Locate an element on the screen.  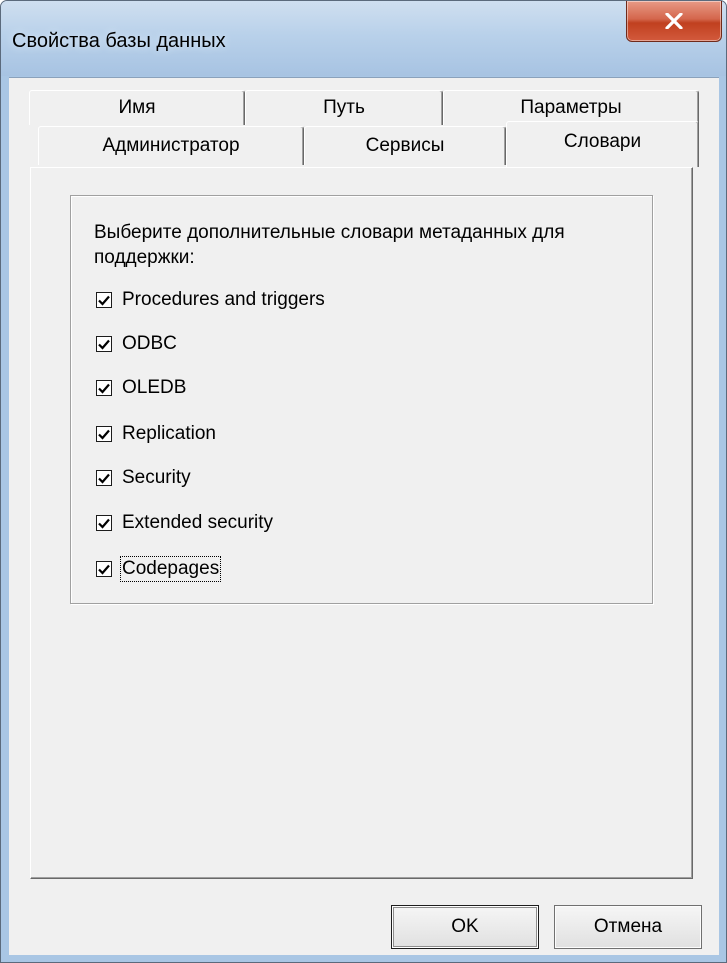
tab-label: Параметры is located at coordinates (571, 107).